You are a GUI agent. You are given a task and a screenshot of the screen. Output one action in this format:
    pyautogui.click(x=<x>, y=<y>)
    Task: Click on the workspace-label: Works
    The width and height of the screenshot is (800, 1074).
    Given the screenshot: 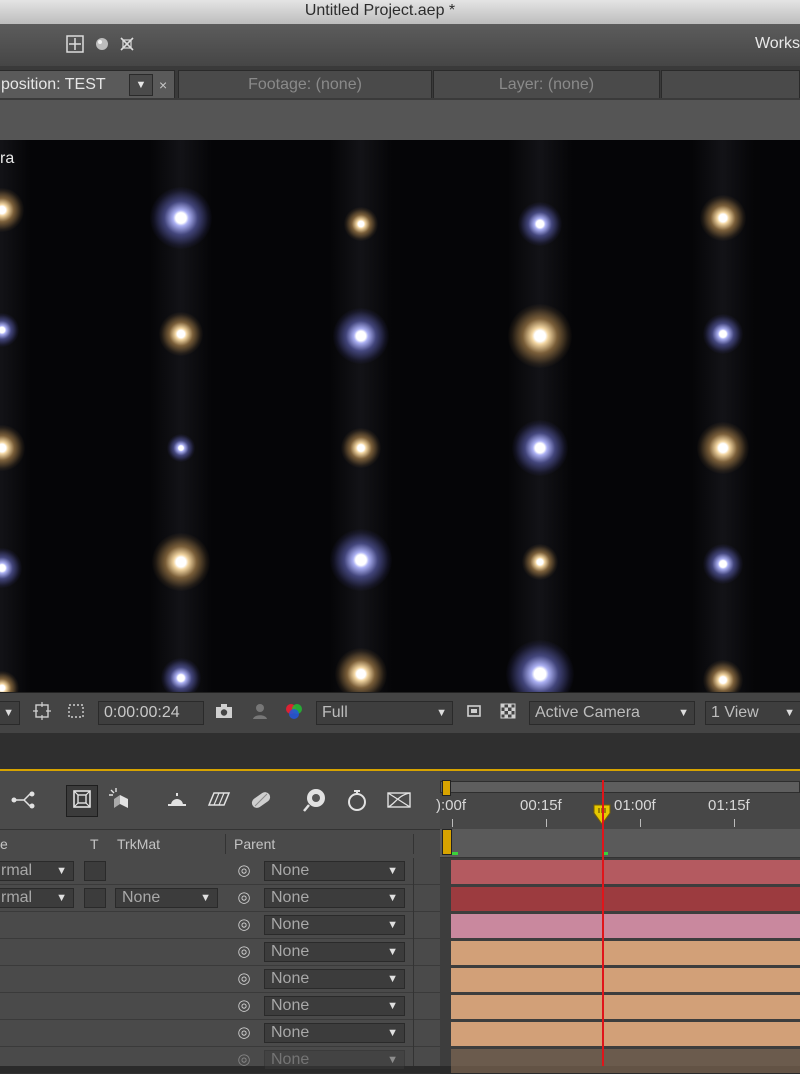 What is the action you would take?
    pyautogui.click(x=777, y=44)
    